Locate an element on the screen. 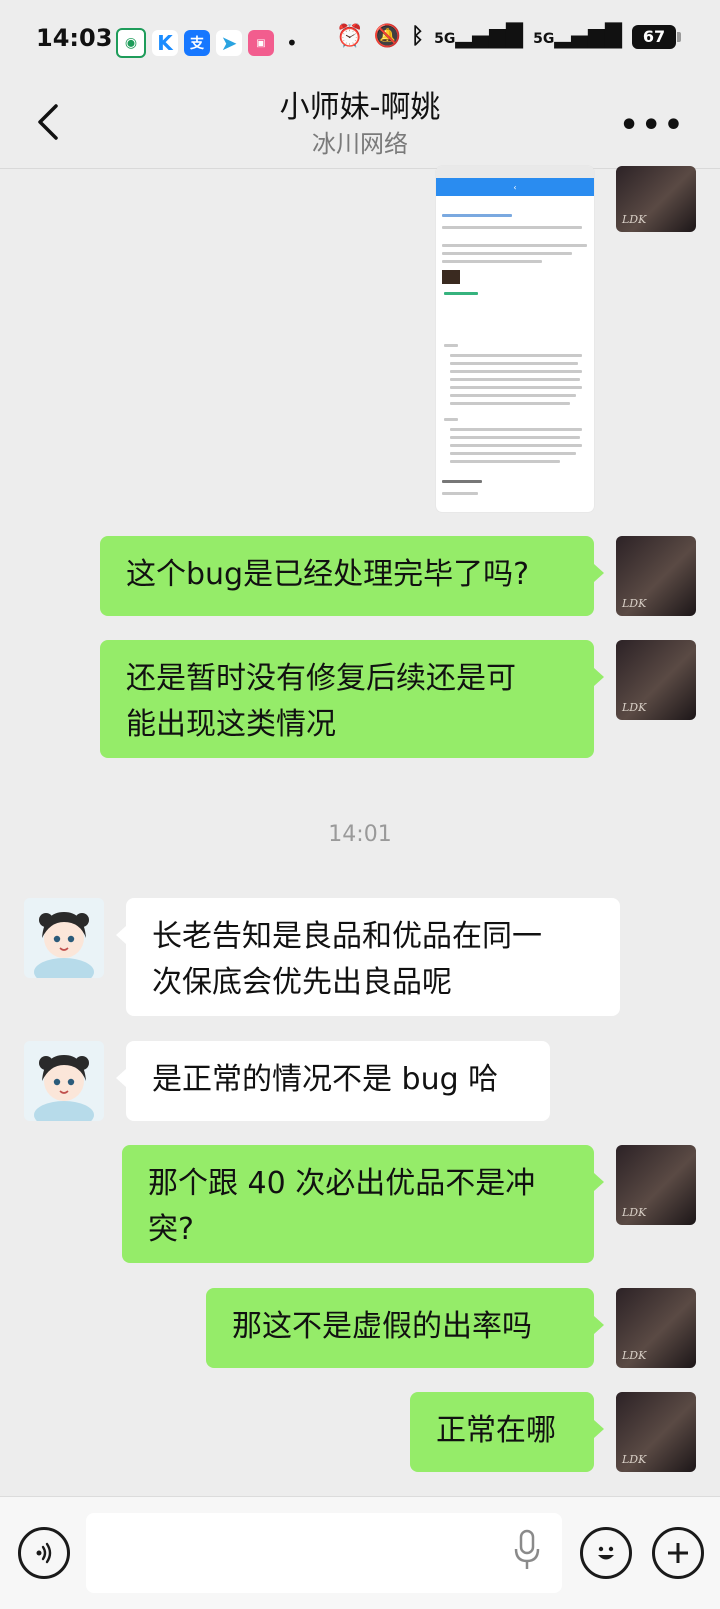 This screenshot has width=720, height=1609. my-message-bubble: 那个跟 40 次必出优品不是冲 突? is located at coordinates (363, 1204).